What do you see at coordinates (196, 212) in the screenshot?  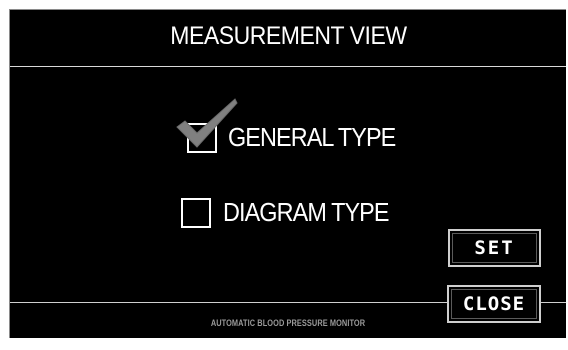 I see `diagram-type-checkbox` at bounding box center [196, 212].